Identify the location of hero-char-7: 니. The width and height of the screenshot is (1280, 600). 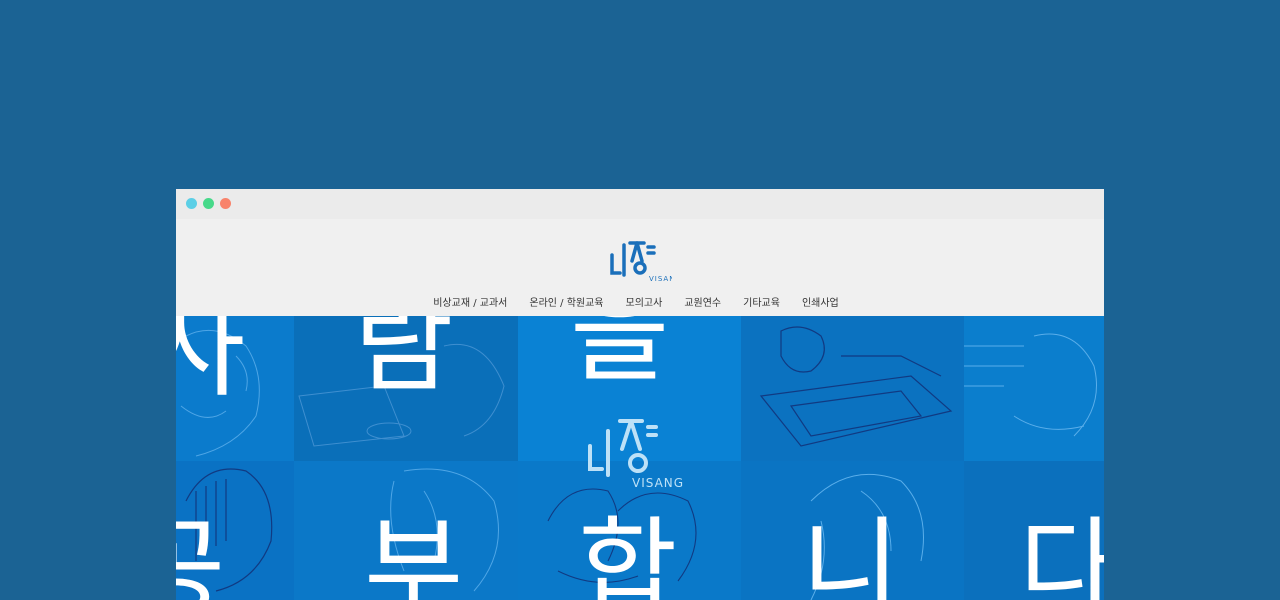
(851, 553).